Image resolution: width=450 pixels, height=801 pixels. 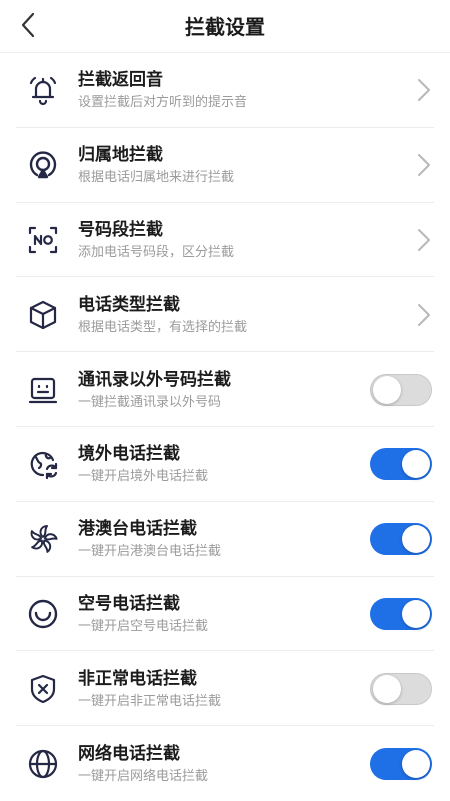 What do you see at coordinates (156, 252) in the screenshot?
I see `row-subtitle: 添加电话号码段，区分拦截` at bounding box center [156, 252].